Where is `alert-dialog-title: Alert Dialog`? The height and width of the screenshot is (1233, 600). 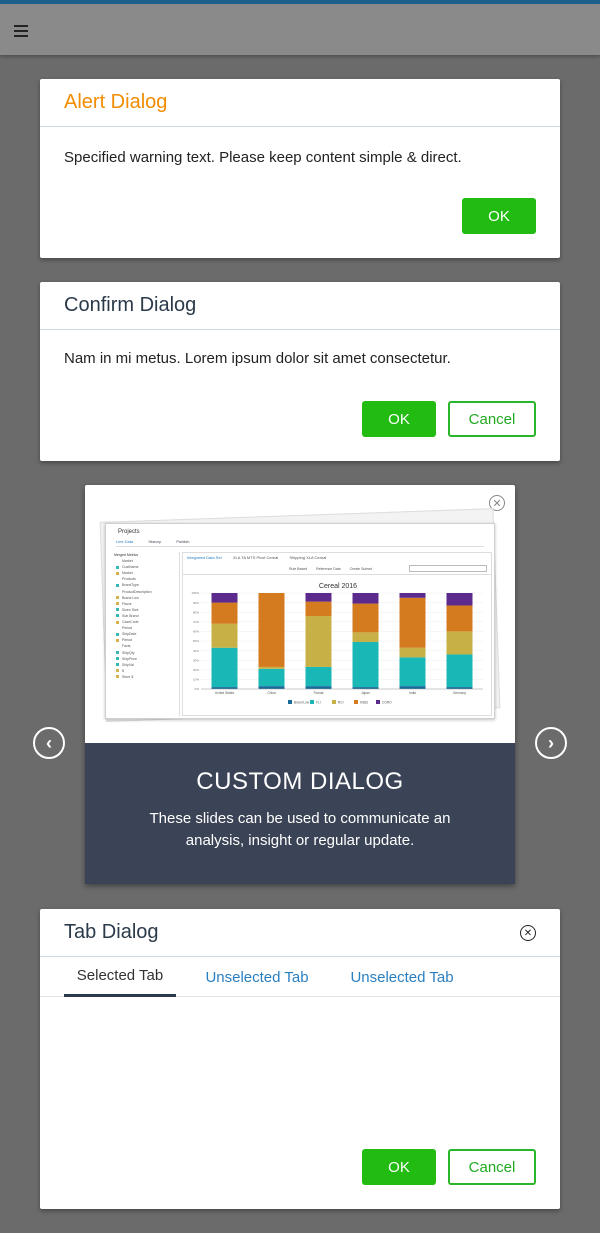 alert-dialog-title: Alert Dialog is located at coordinates (300, 103).